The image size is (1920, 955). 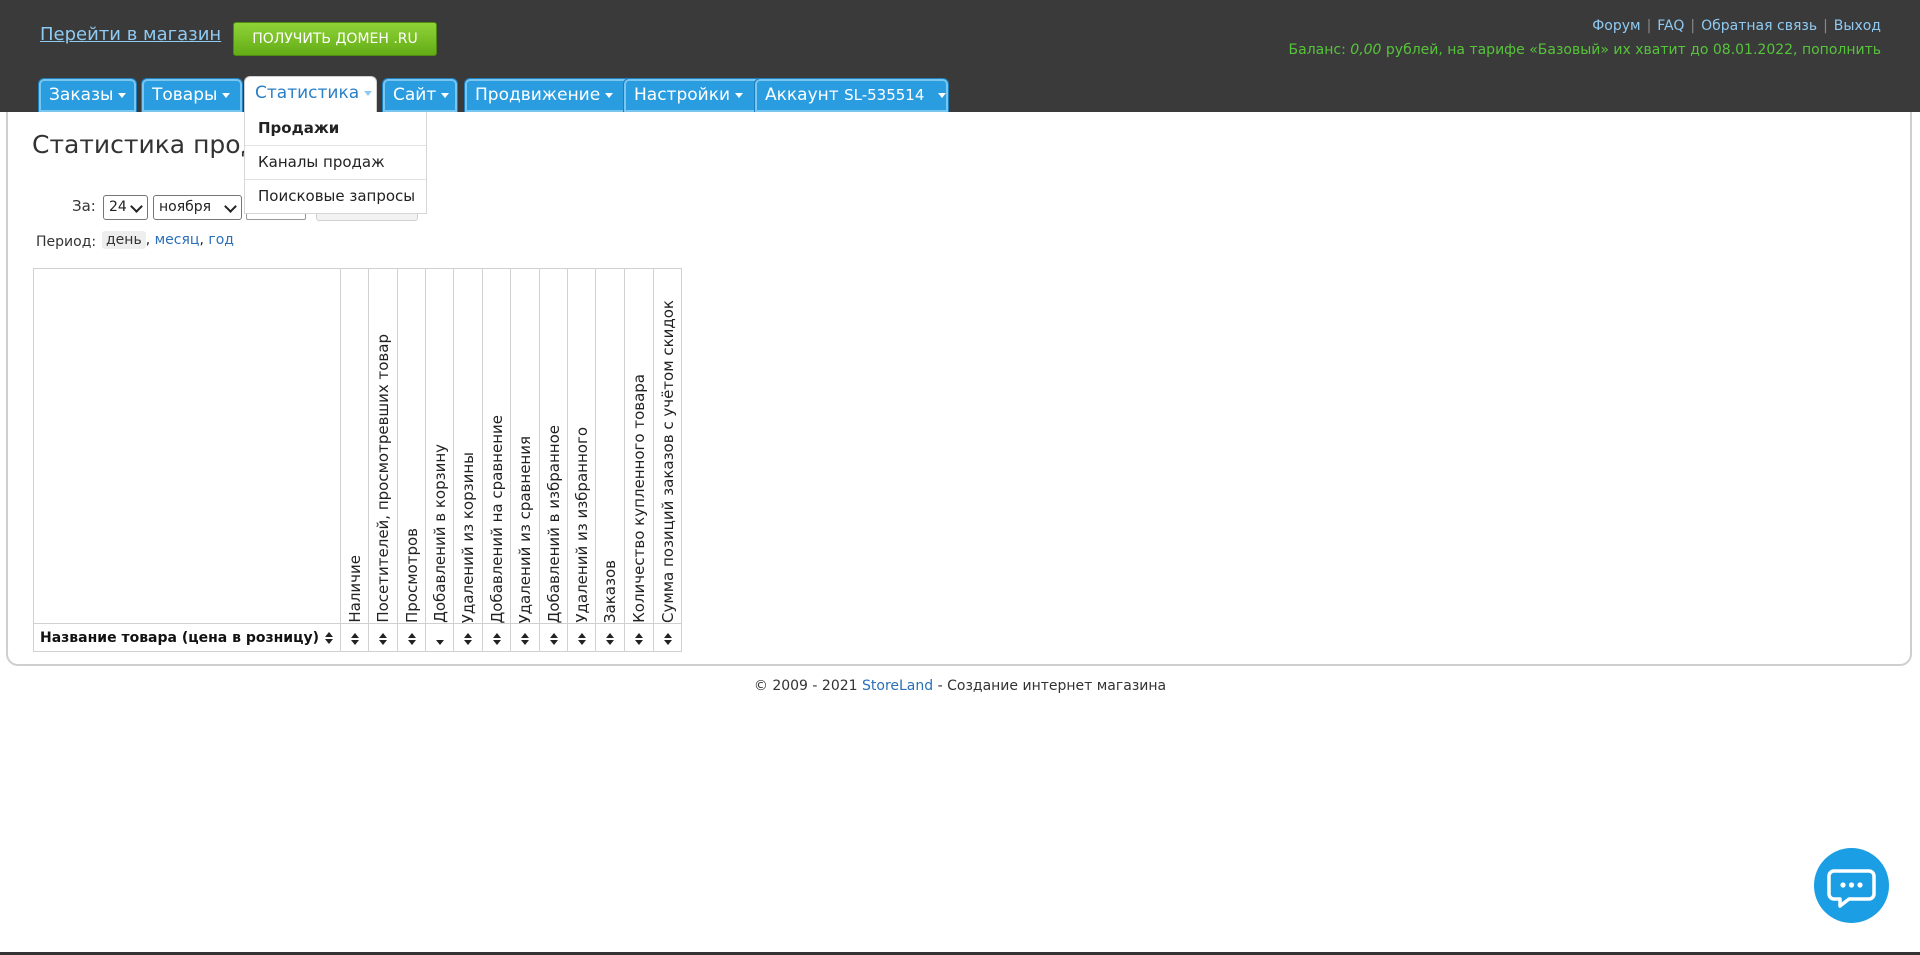 I want to click on tab-site: Сайт, so click(x=420, y=95).